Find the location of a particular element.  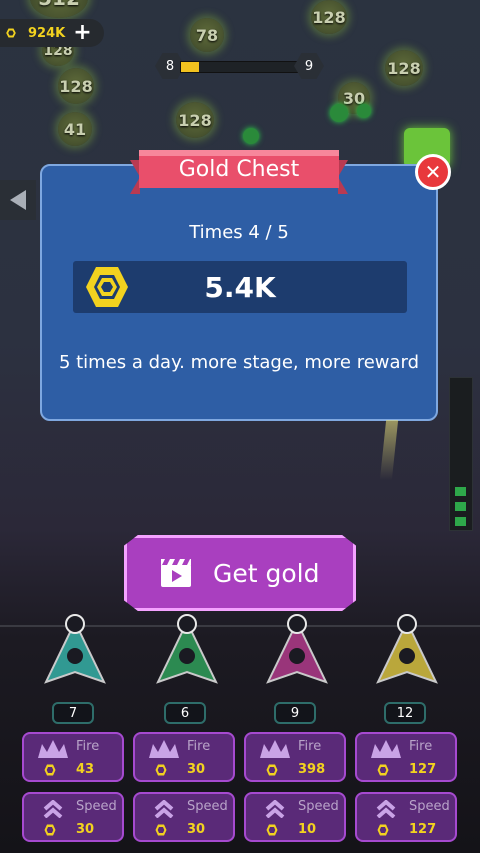

bubble: 41 is located at coordinates (75, 129).